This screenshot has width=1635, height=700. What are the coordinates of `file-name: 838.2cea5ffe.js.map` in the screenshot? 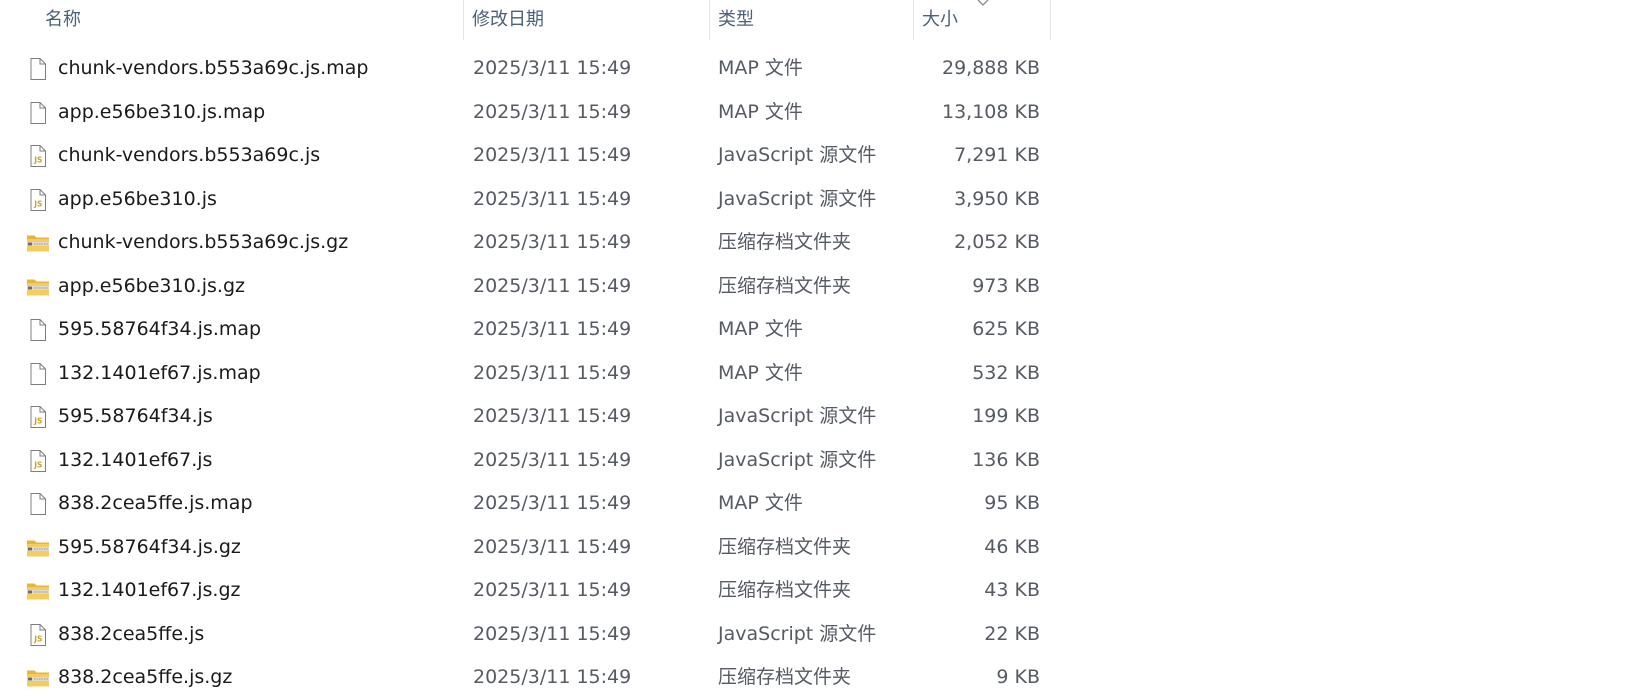 It's located at (155, 503).